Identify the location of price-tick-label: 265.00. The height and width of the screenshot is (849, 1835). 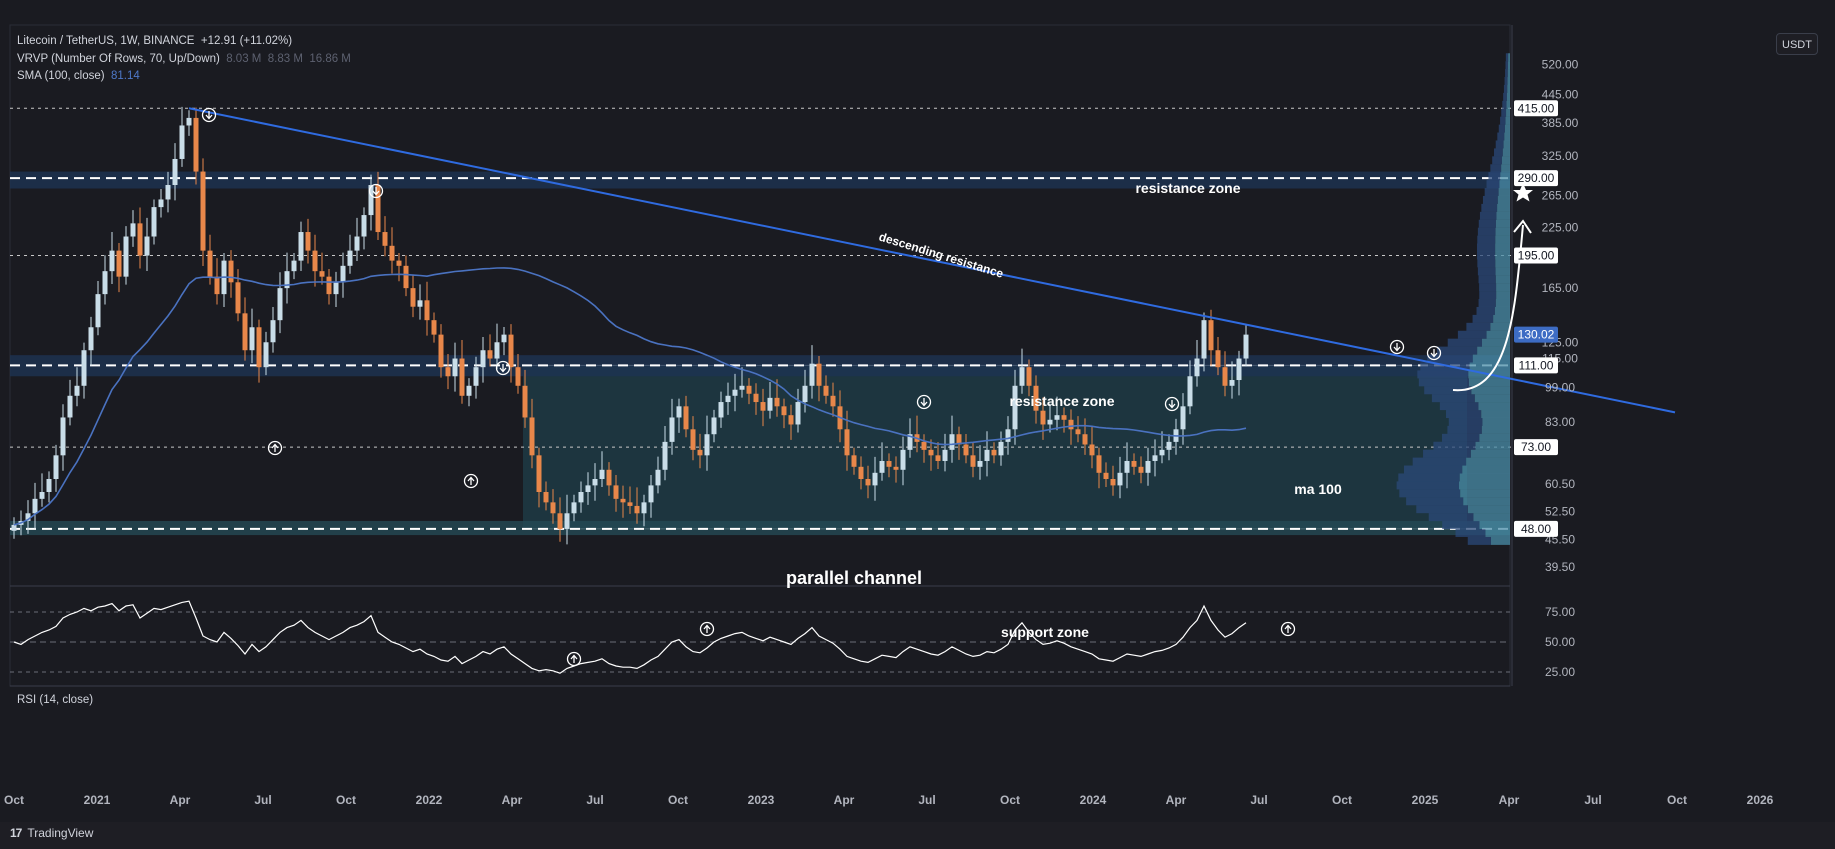
(1560, 196).